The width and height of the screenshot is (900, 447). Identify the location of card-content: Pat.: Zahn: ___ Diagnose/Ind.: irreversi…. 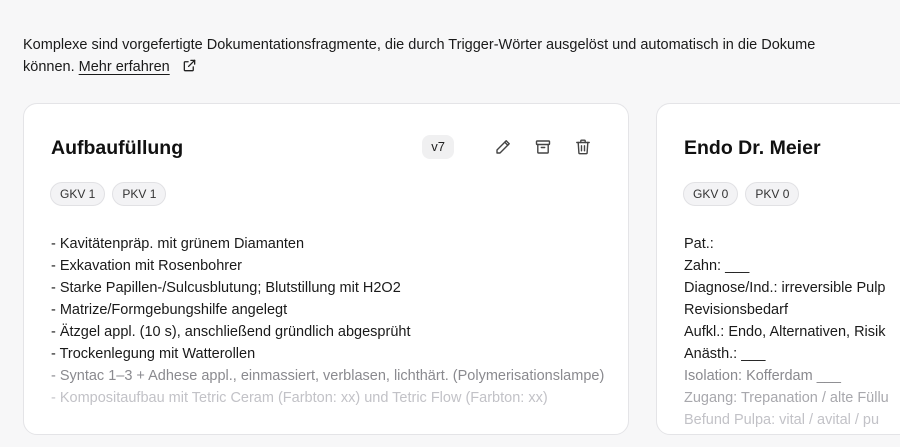
(792, 332).